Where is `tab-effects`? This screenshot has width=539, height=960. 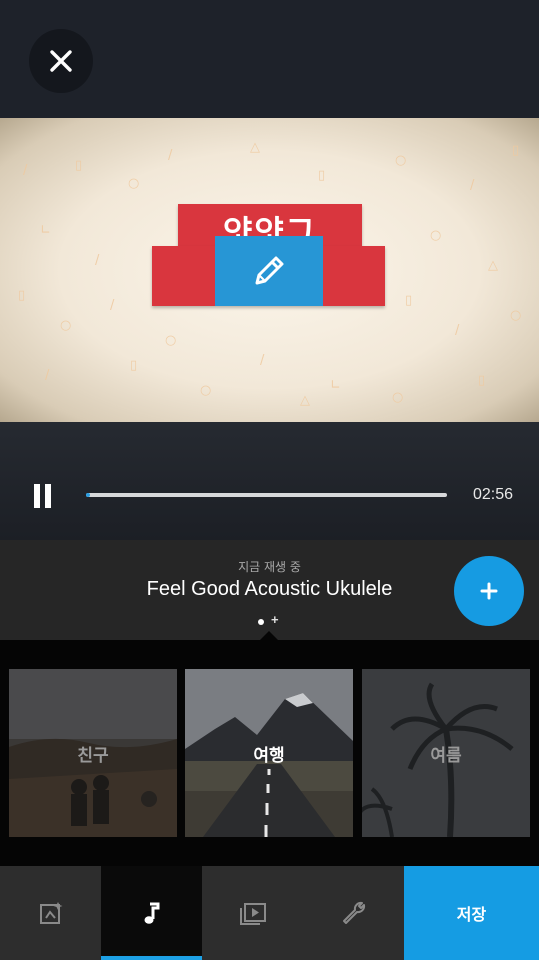 tab-effects is located at coordinates (50, 913).